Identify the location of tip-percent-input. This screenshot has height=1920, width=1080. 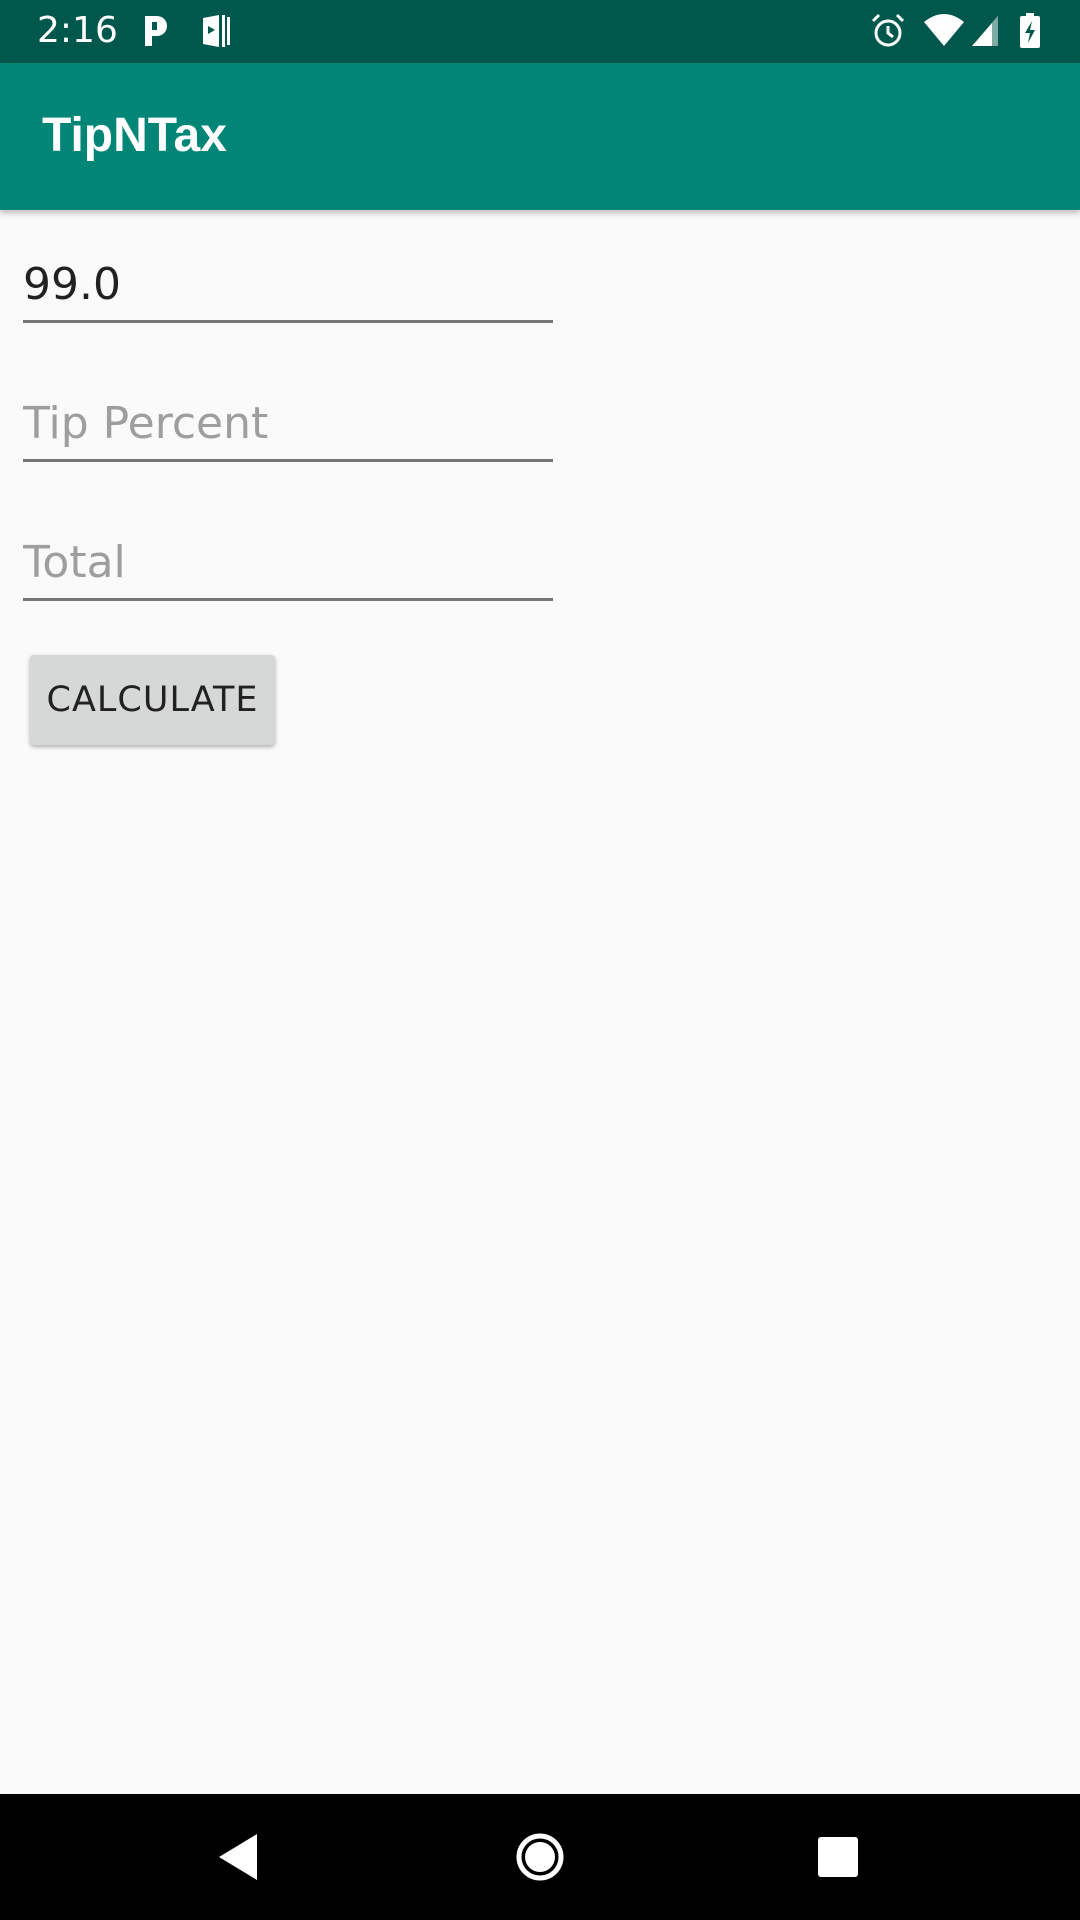
(283, 423).